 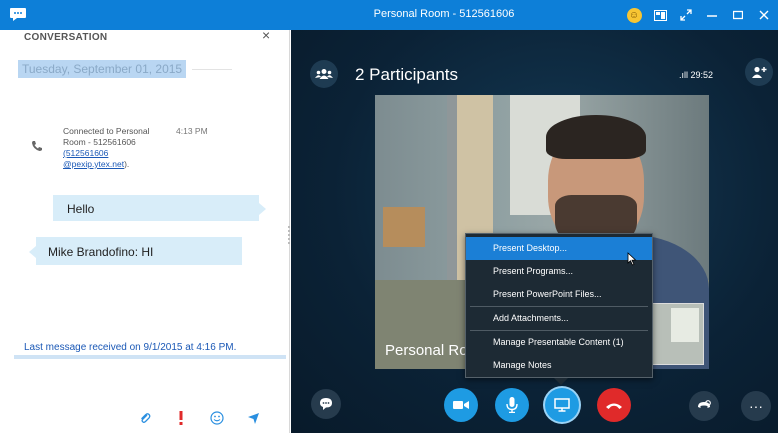 What do you see at coordinates (634, 15) in the screenshot?
I see `emoticon-icon: ☺` at bounding box center [634, 15].